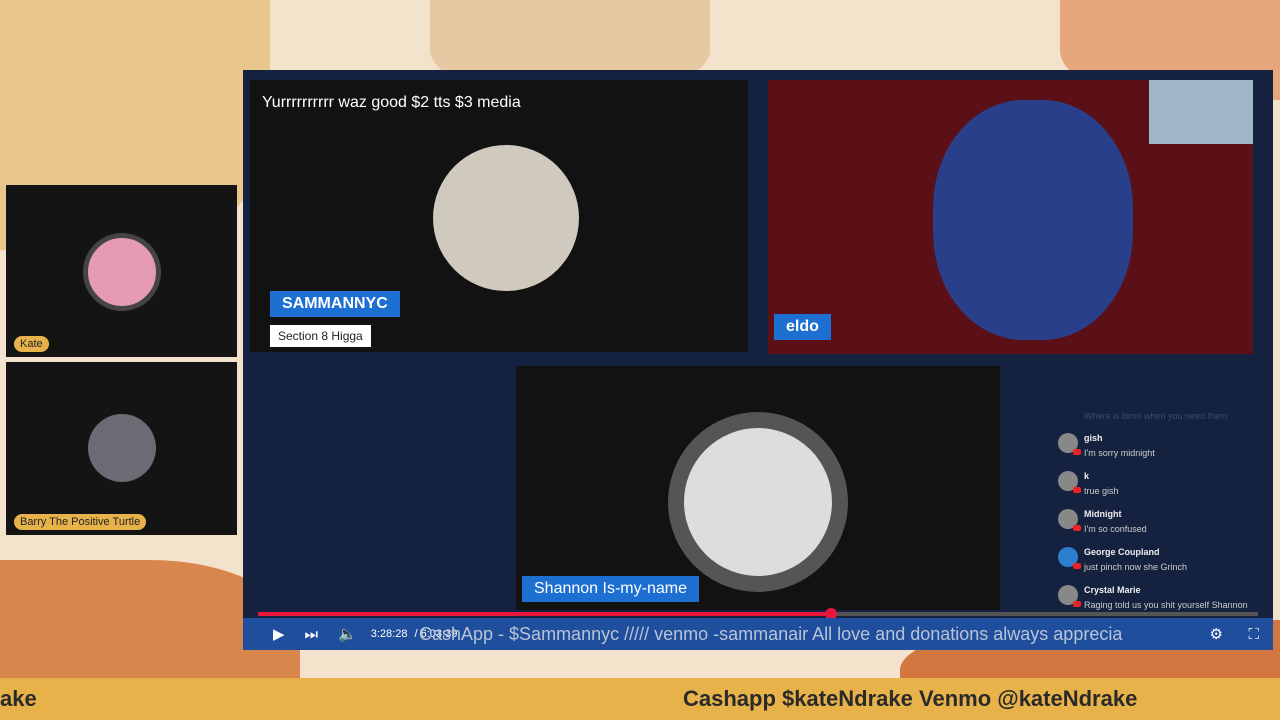 The width and height of the screenshot is (1280, 720). What do you see at coordinates (391, 102) in the screenshot?
I see `stream-title: Yurrrrrrrrrr waz good $2 tts $3 media` at bounding box center [391, 102].